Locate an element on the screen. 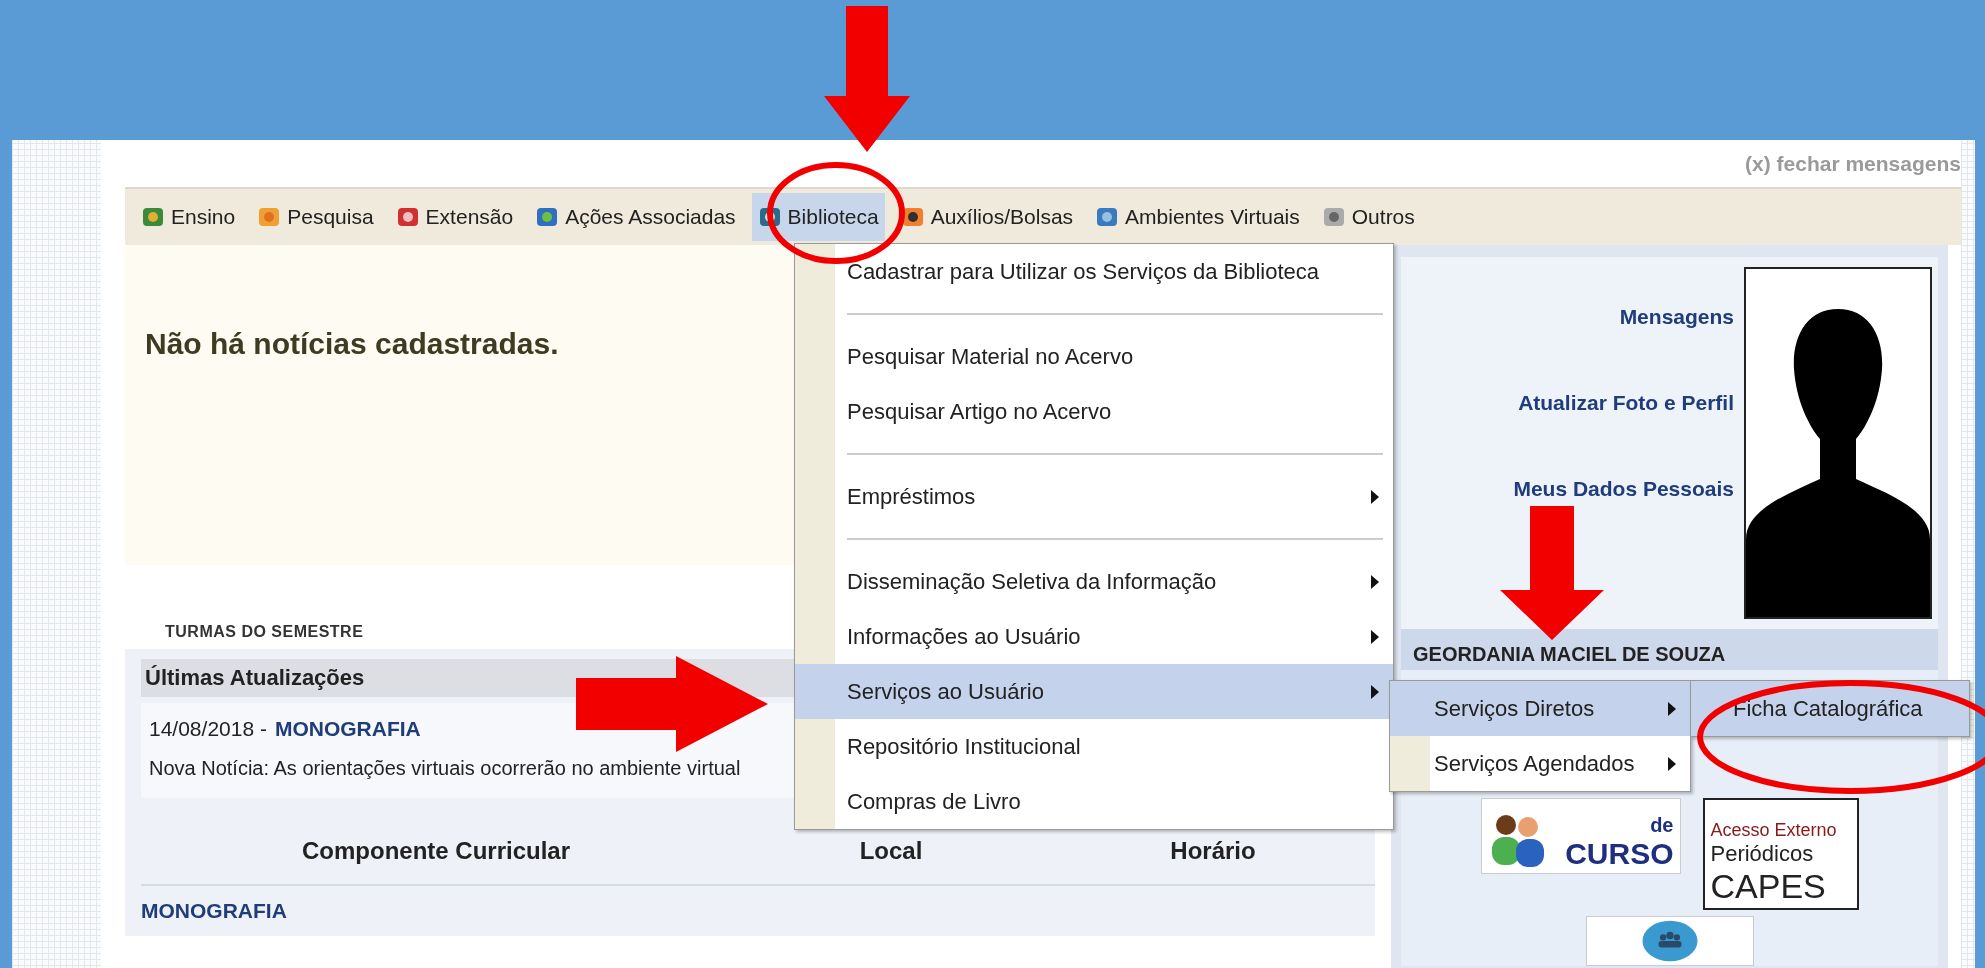 The width and height of the screenshot is (1985, 968). menu-item: Pesquisar Material no Acervo is located at coordinates (1094, 356).